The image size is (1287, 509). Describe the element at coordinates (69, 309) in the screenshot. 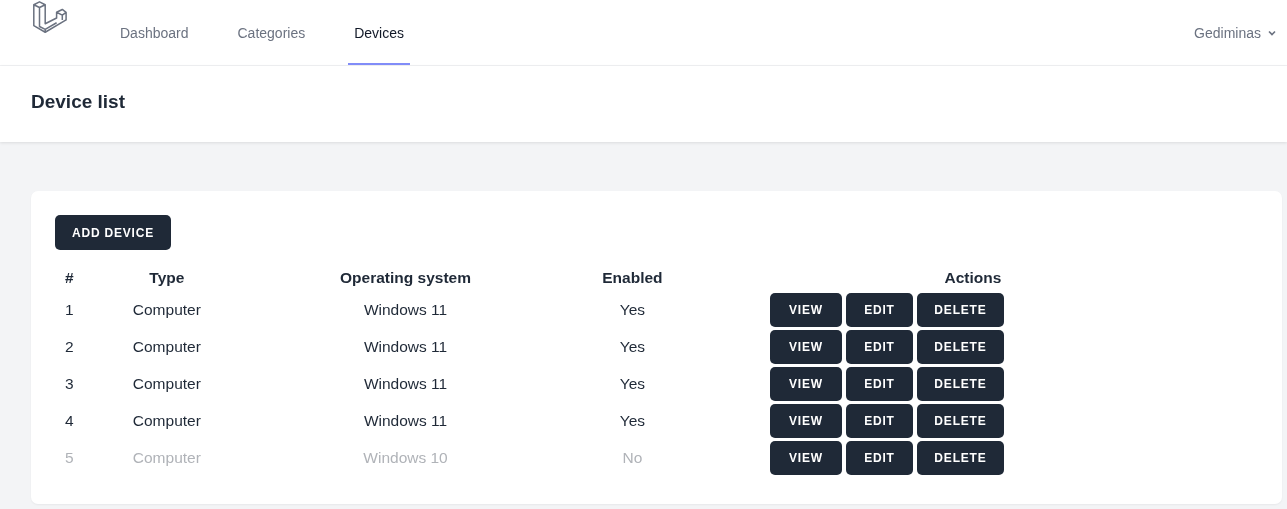

I see `table-cell: 1` at that location.